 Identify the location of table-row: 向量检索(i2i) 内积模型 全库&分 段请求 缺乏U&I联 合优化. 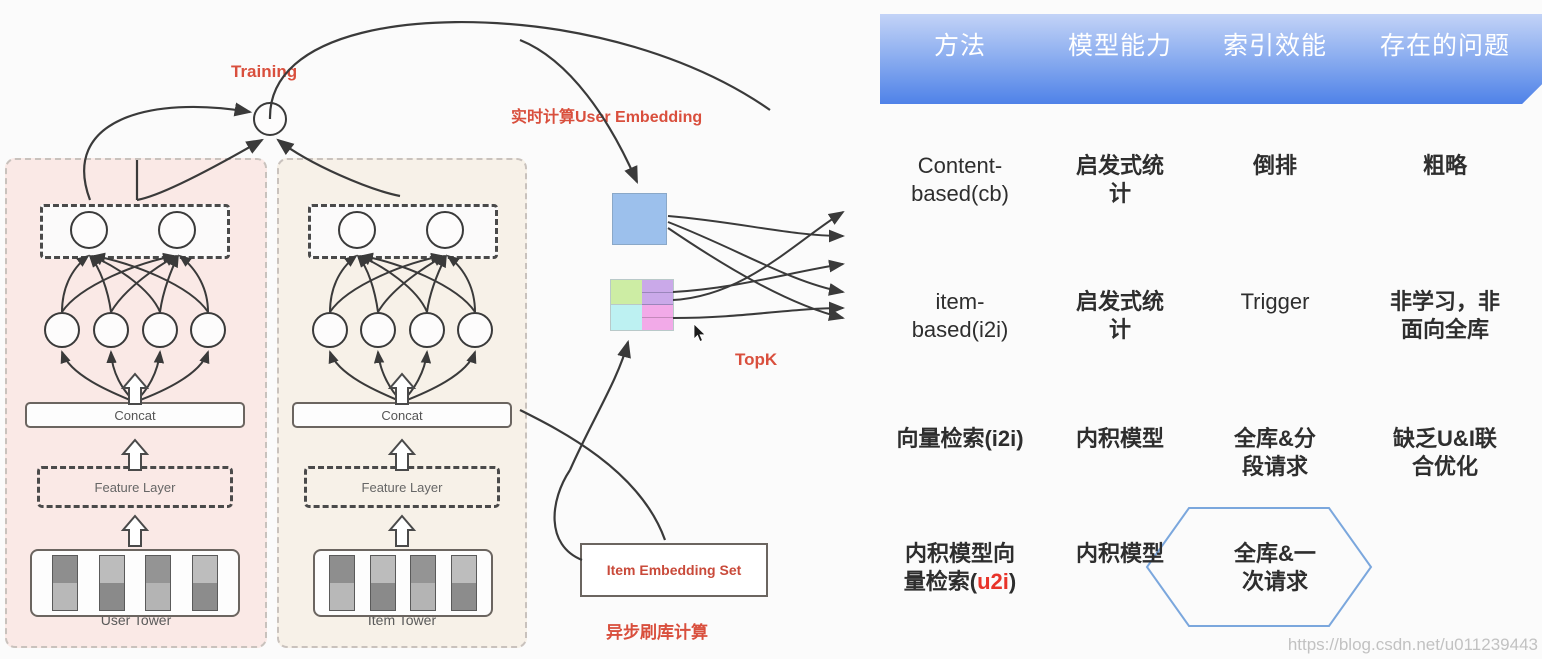
(1211, 452).